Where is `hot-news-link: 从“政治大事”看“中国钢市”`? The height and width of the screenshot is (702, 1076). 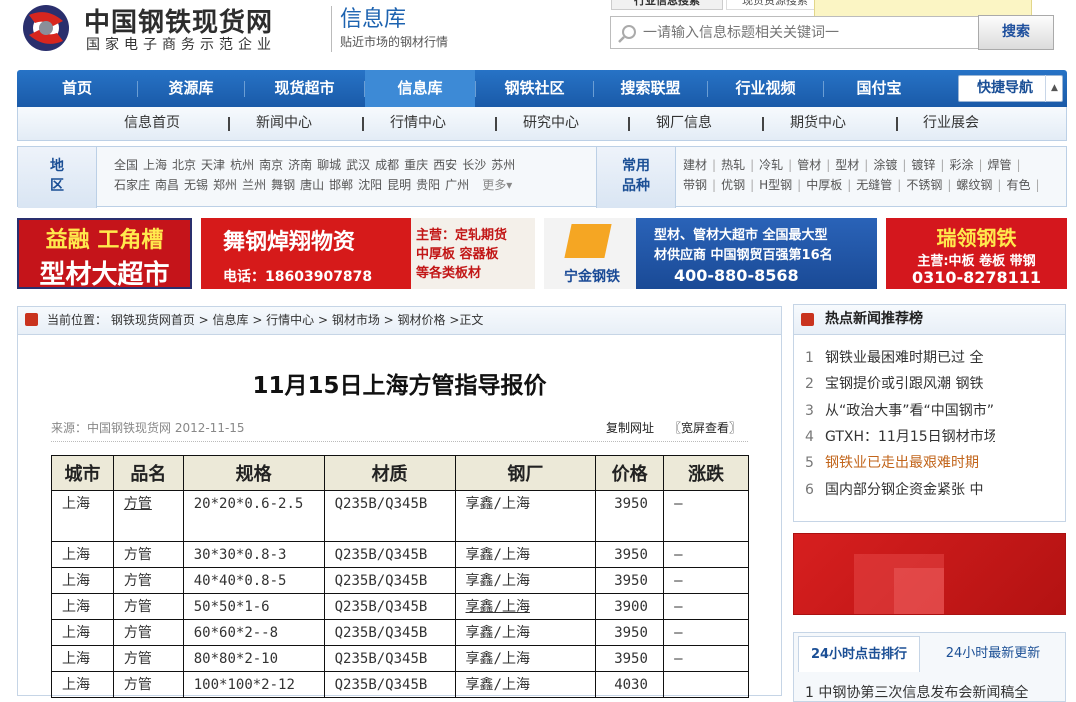
hot-news-link: 从“政治大事”看“中国钢市” is located at coordinates (909, 411).